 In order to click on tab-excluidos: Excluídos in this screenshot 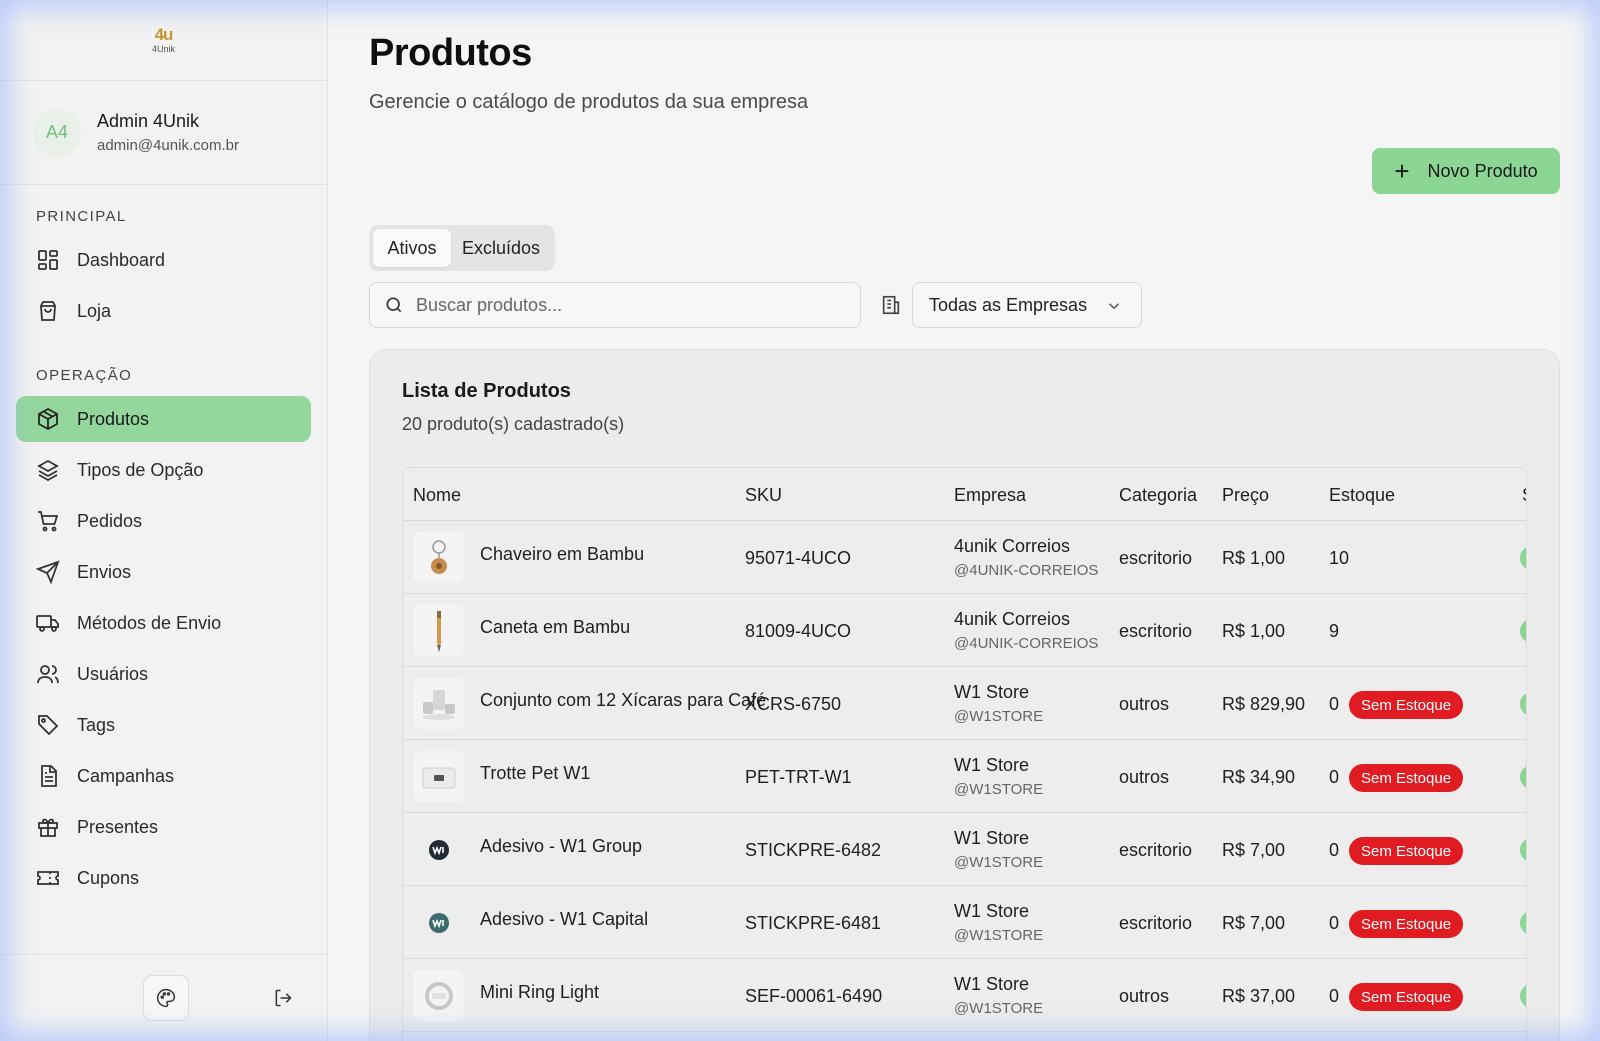, I will do `click(501, 248)`.